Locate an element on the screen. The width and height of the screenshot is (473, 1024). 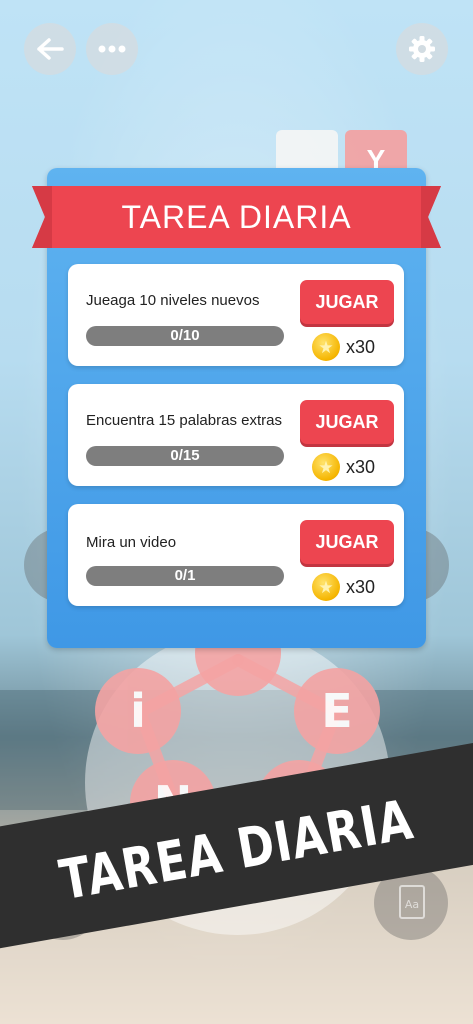
wheel-letter-i: i is located at coordinates (138, 711).